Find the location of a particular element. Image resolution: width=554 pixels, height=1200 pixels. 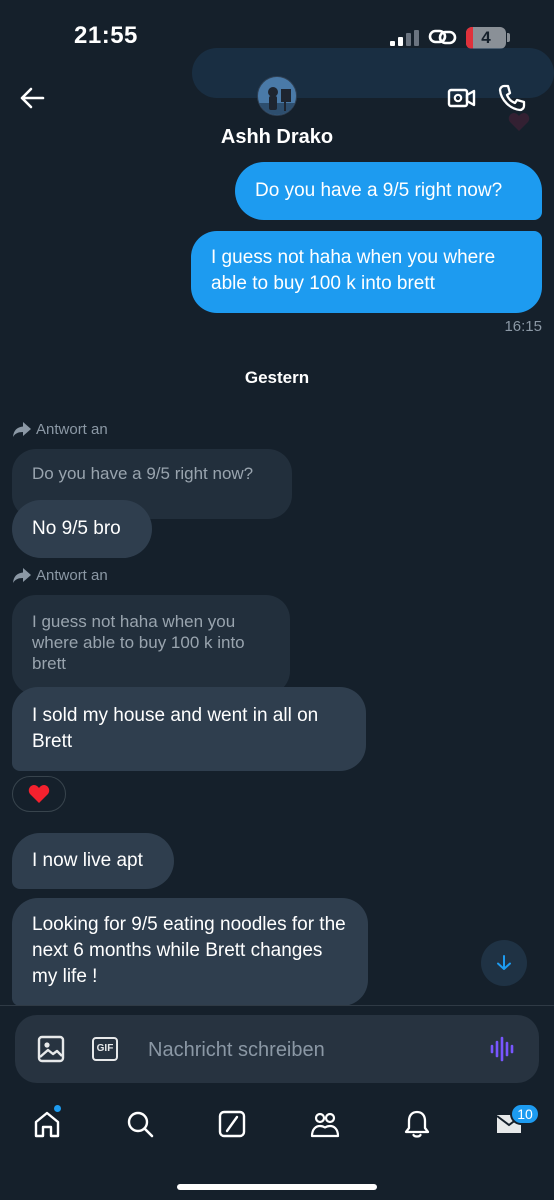

nav-grok is located at coordinates (232, 1124).